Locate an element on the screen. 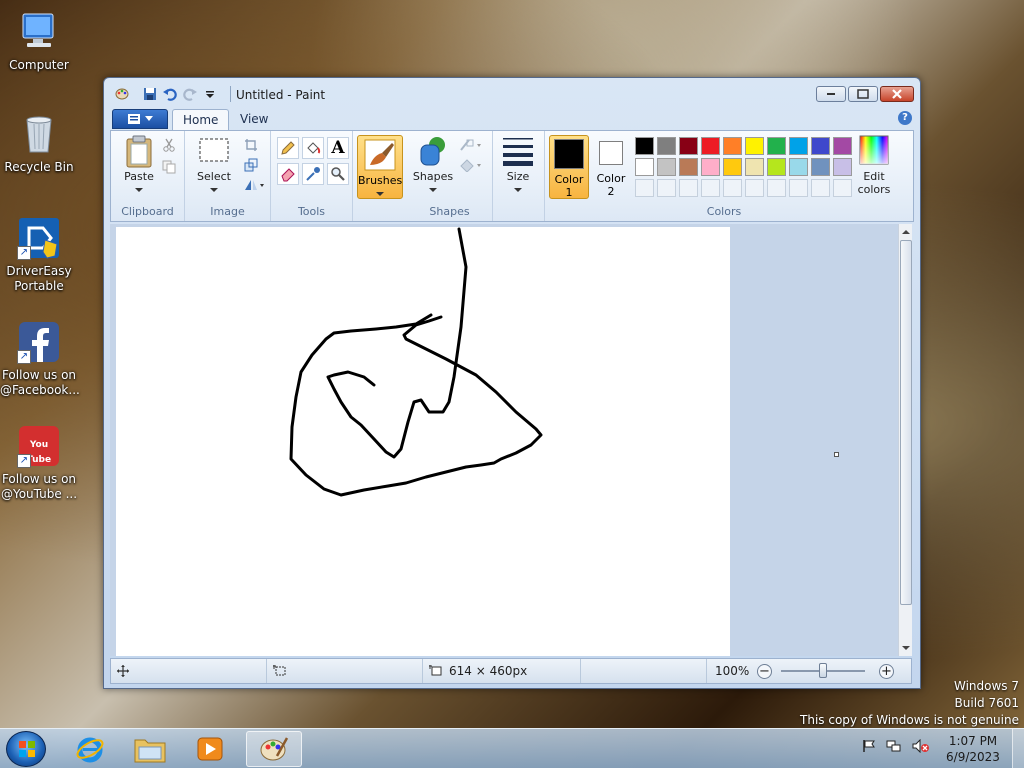 The width and height of the screenshot is (1024, 768). maximize-button is located at coordinates (863, 94).